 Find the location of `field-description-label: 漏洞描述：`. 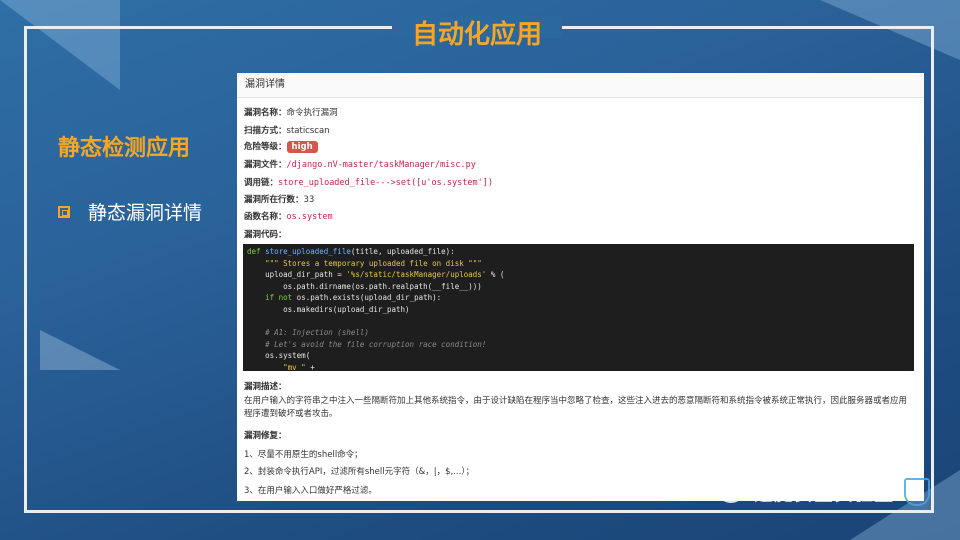

field-description-label: 漏洞描述： is located at coordinates (265, 386).